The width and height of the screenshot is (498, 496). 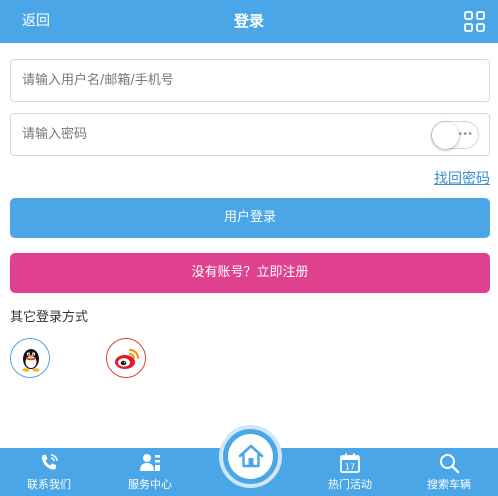 I want to click on home-icon, so click(x=251, y=456).